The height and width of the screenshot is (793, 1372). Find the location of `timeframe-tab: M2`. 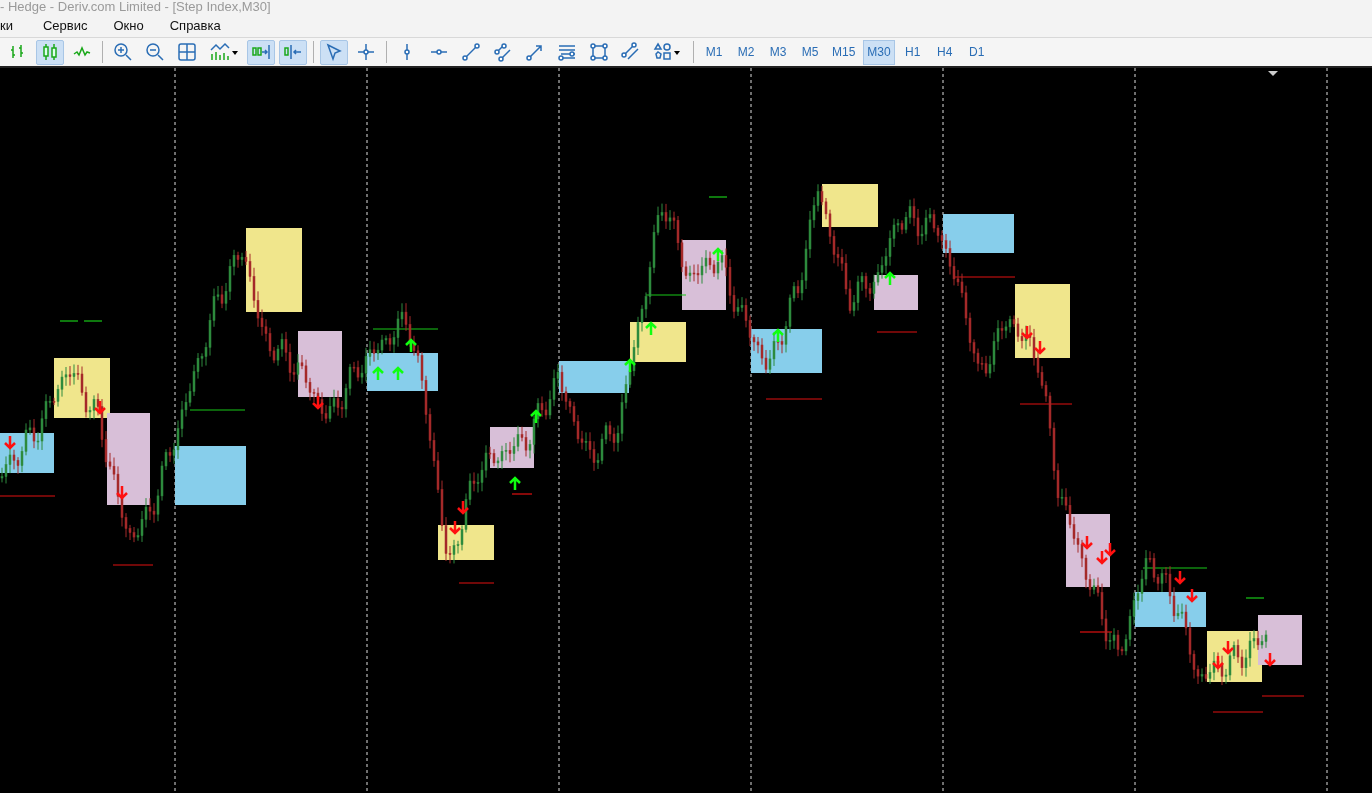

timeframe-tab: M2 is located at coordinates (746, 52).